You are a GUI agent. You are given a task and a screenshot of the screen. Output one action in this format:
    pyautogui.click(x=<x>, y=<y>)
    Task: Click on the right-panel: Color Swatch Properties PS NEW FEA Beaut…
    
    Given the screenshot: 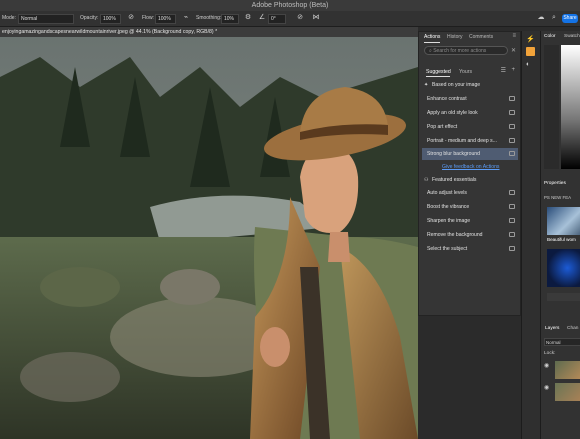 What is the action you would take?
    pyautogui.click(x=560, y=235)
    